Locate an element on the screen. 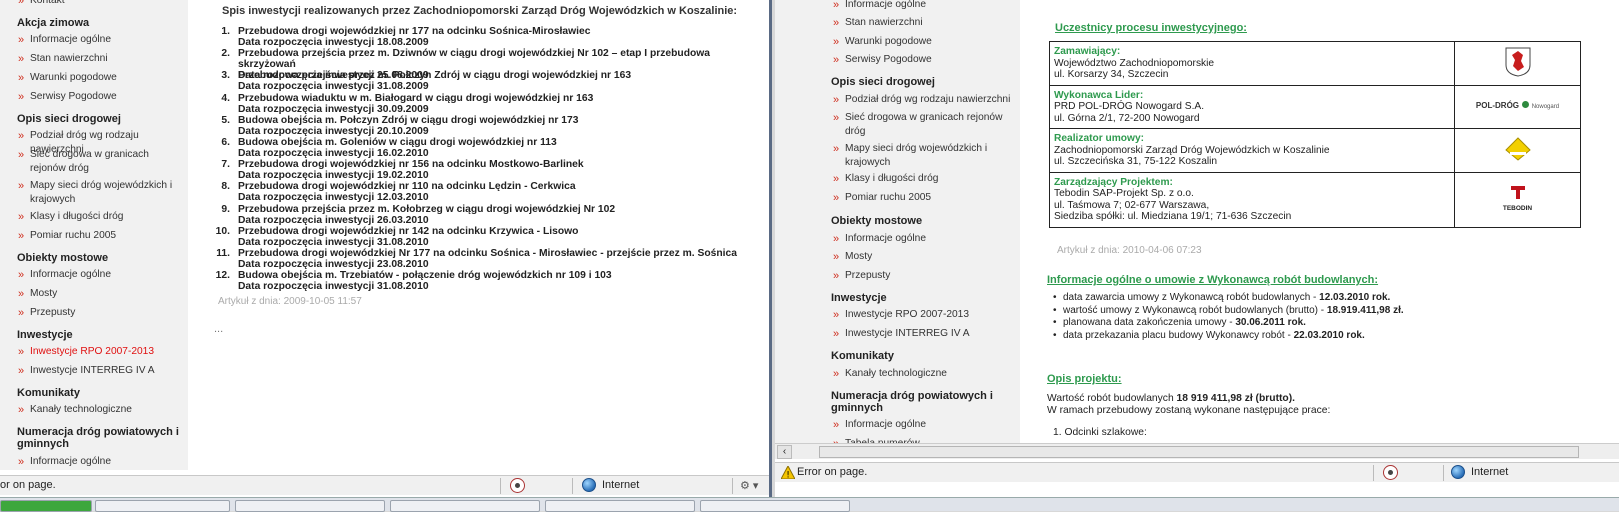  participant-detail-line: ul. Korsarzy 34, Szczecin is located at coordinates (1111, 74).